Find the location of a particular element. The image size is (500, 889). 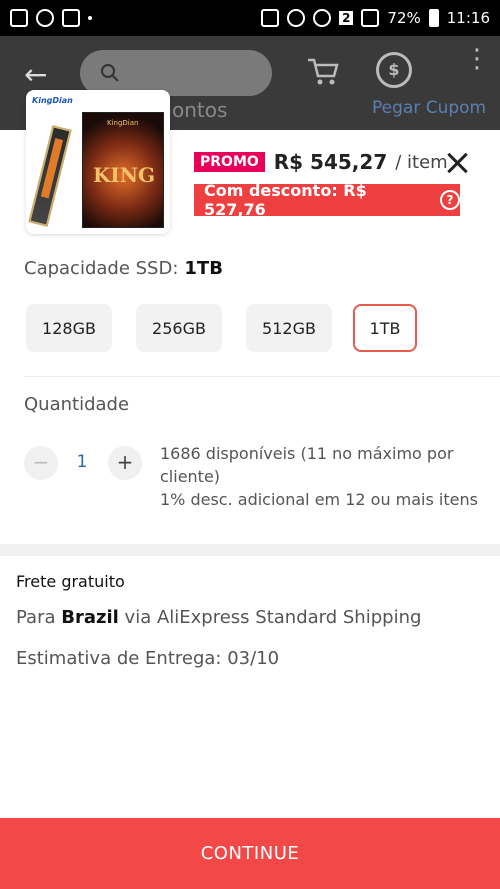

help-icon: ? is located at coordinates (450, 200).